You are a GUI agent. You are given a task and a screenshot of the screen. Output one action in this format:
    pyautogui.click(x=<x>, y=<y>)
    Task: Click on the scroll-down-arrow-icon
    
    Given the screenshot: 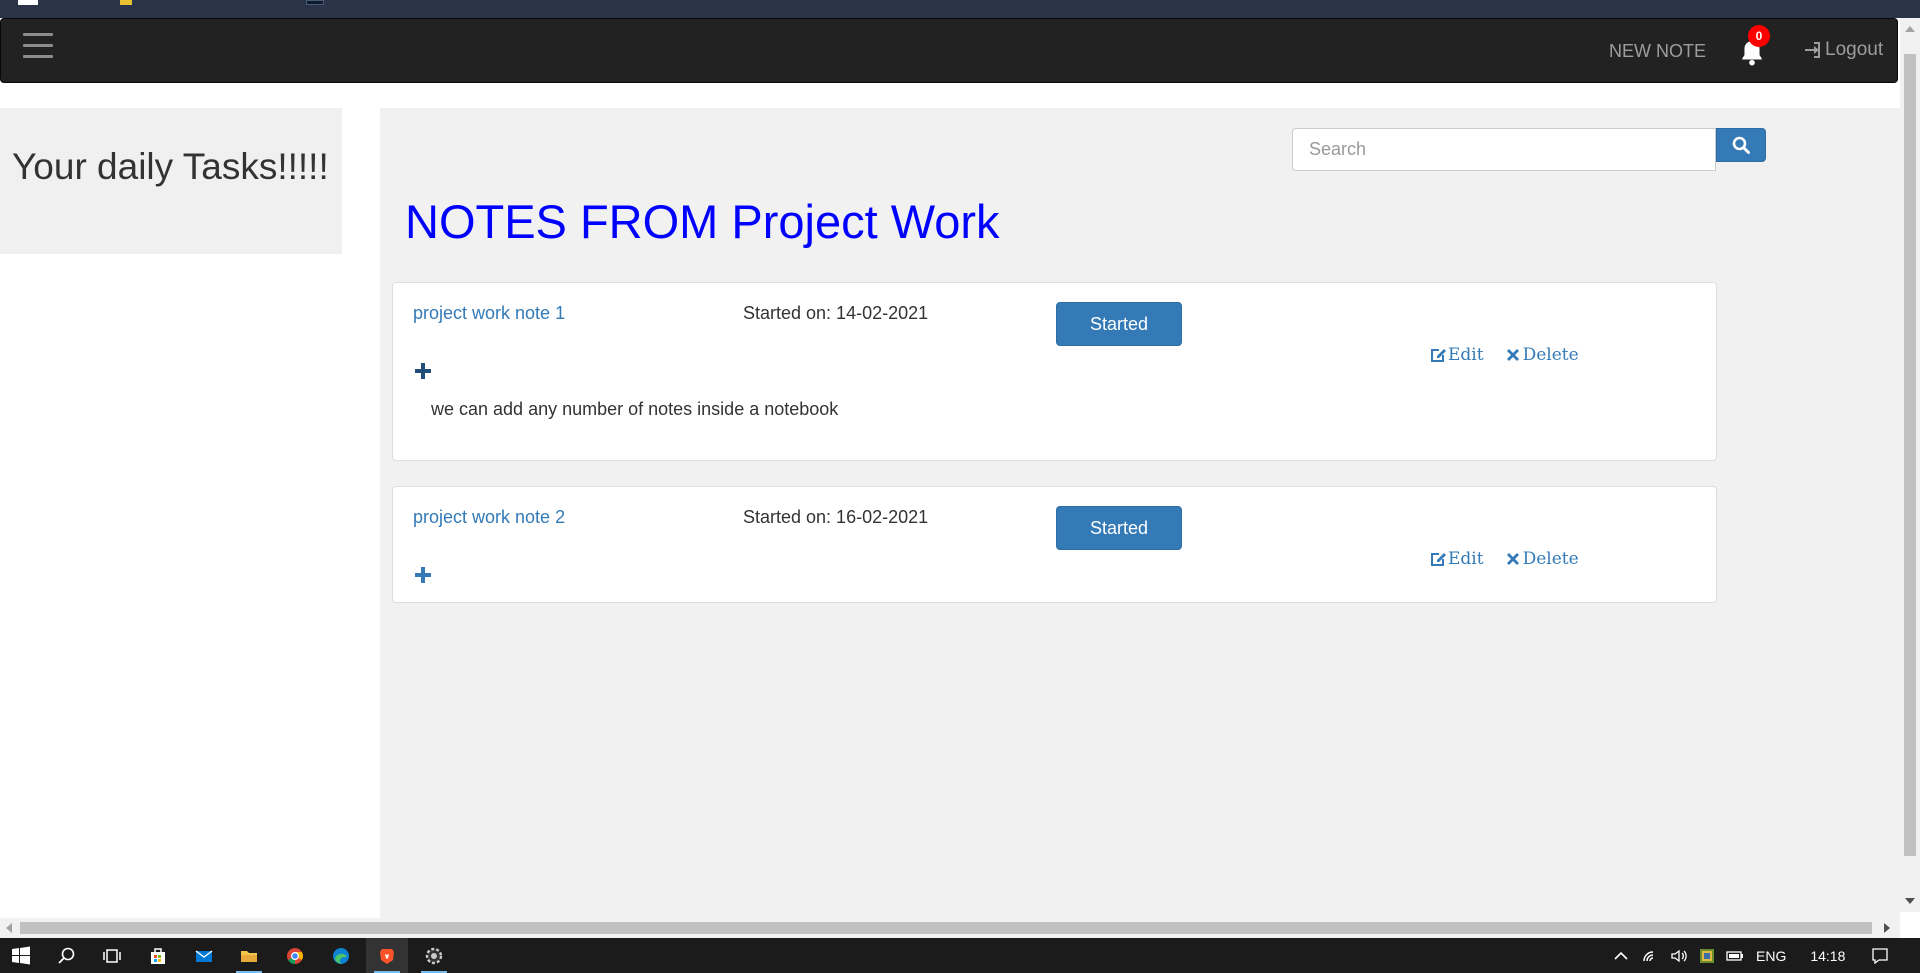 What is the action you would take?
    pyautogui.click(x=1910, y=901)
    